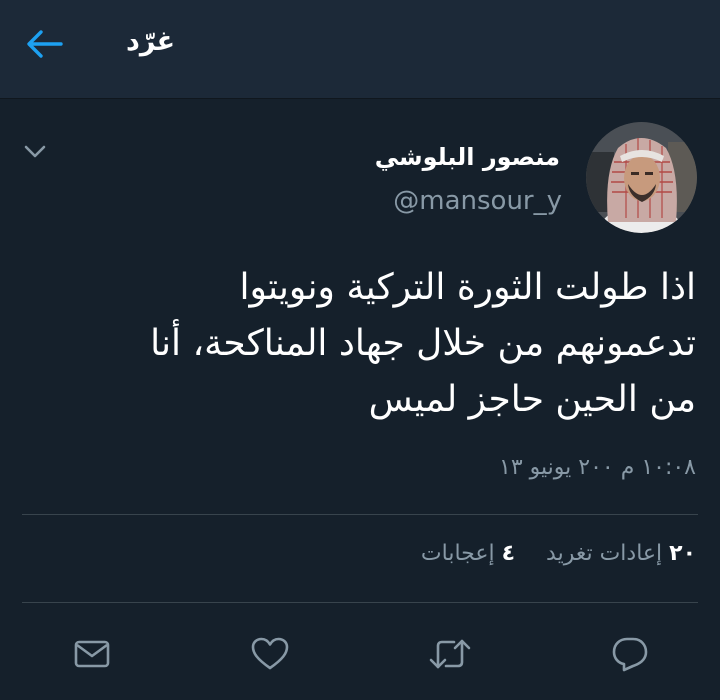 This screenshot has width=720, height=700. I want to click on tweet-menu-button, so click(35, 152).